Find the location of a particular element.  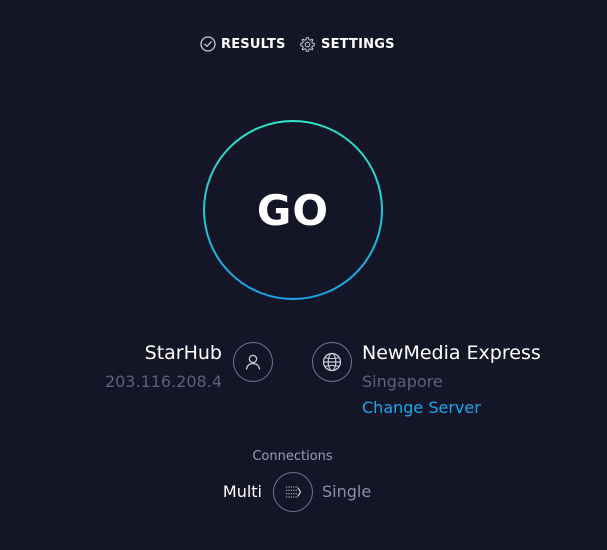

connections-toggle-icon is located at coordinates (293, 492).